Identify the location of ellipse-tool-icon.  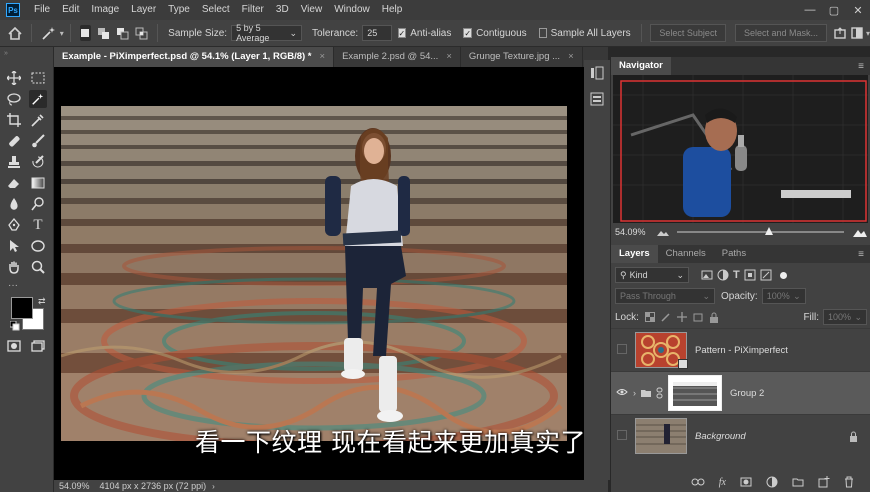
(38, 246).